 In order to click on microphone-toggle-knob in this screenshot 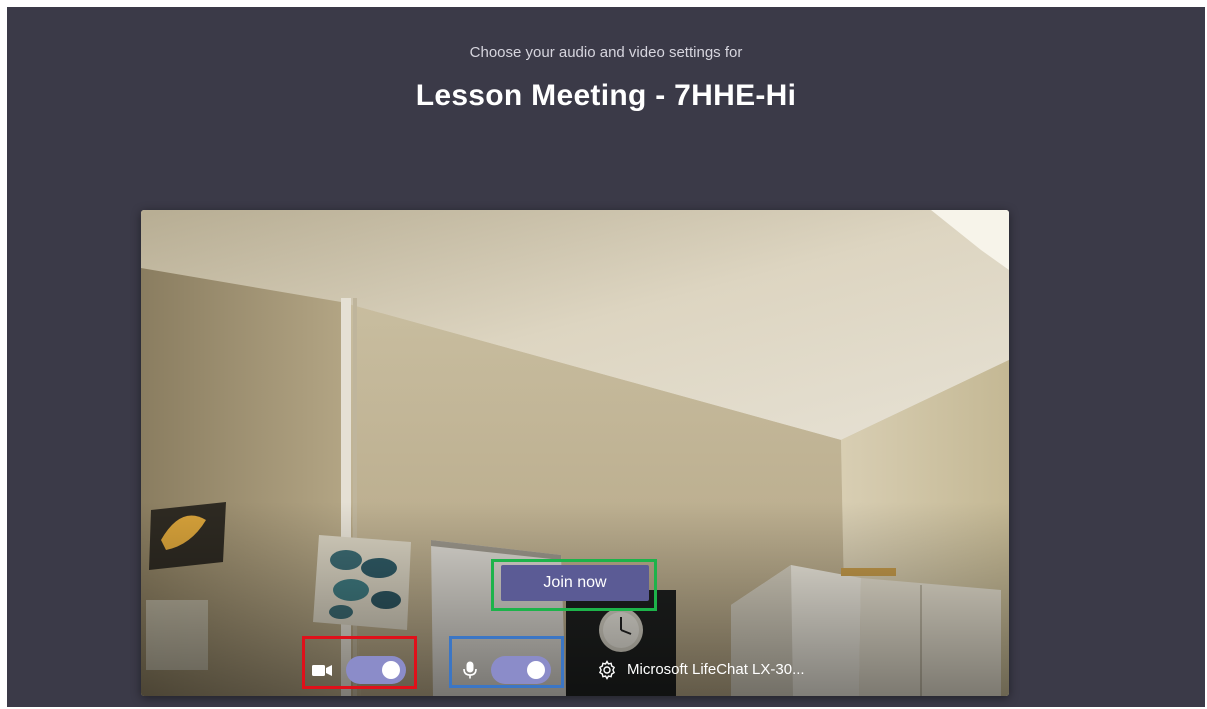, I will do `click(536, 670)`.